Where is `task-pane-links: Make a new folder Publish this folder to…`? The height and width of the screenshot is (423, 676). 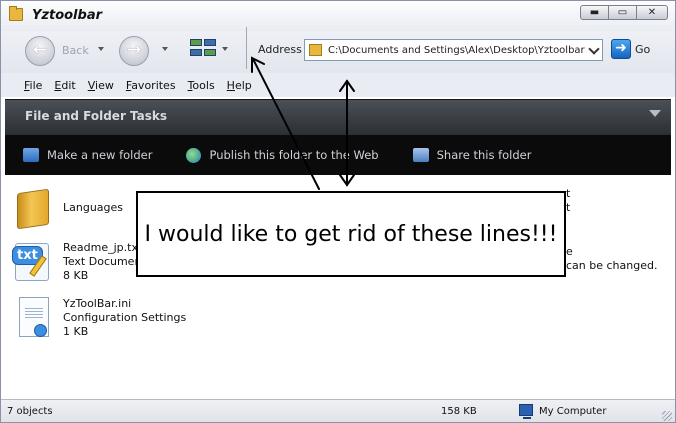 task-pane-links: Make a new folder Publish this folder to… is located at coordinates (338, 155).